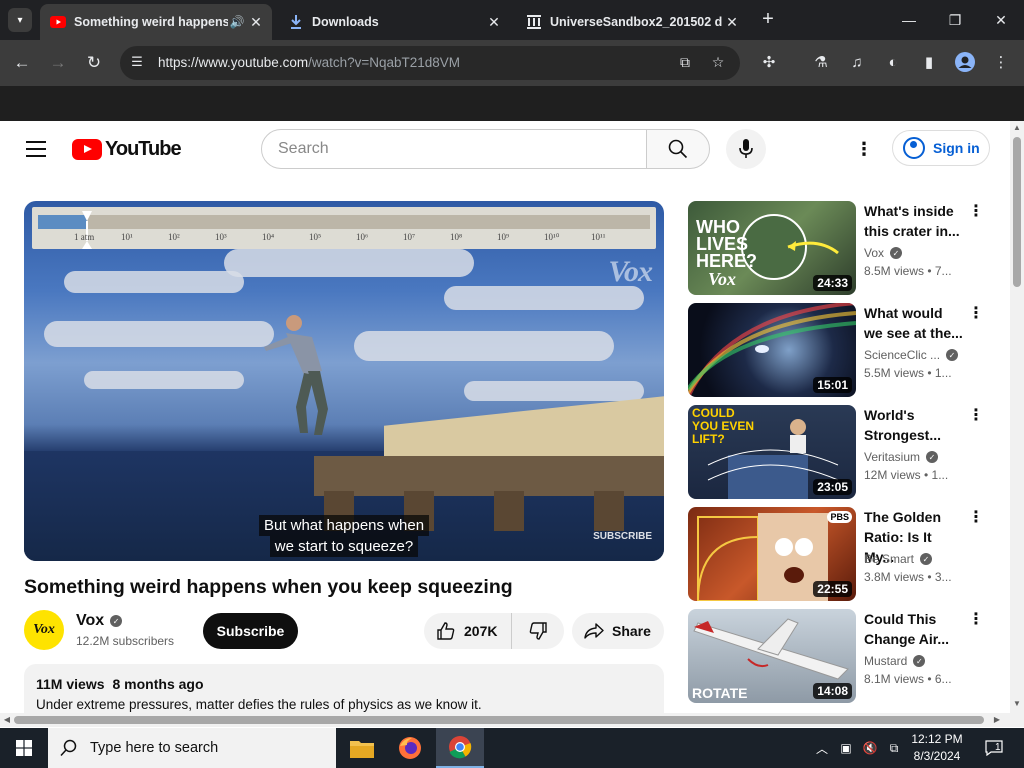 The height and width of the screenshot is (768, 1024). What do you see at coordinates (296, 375) in the screenshot?
I see `person-figure` at bounding box center [296, 375].